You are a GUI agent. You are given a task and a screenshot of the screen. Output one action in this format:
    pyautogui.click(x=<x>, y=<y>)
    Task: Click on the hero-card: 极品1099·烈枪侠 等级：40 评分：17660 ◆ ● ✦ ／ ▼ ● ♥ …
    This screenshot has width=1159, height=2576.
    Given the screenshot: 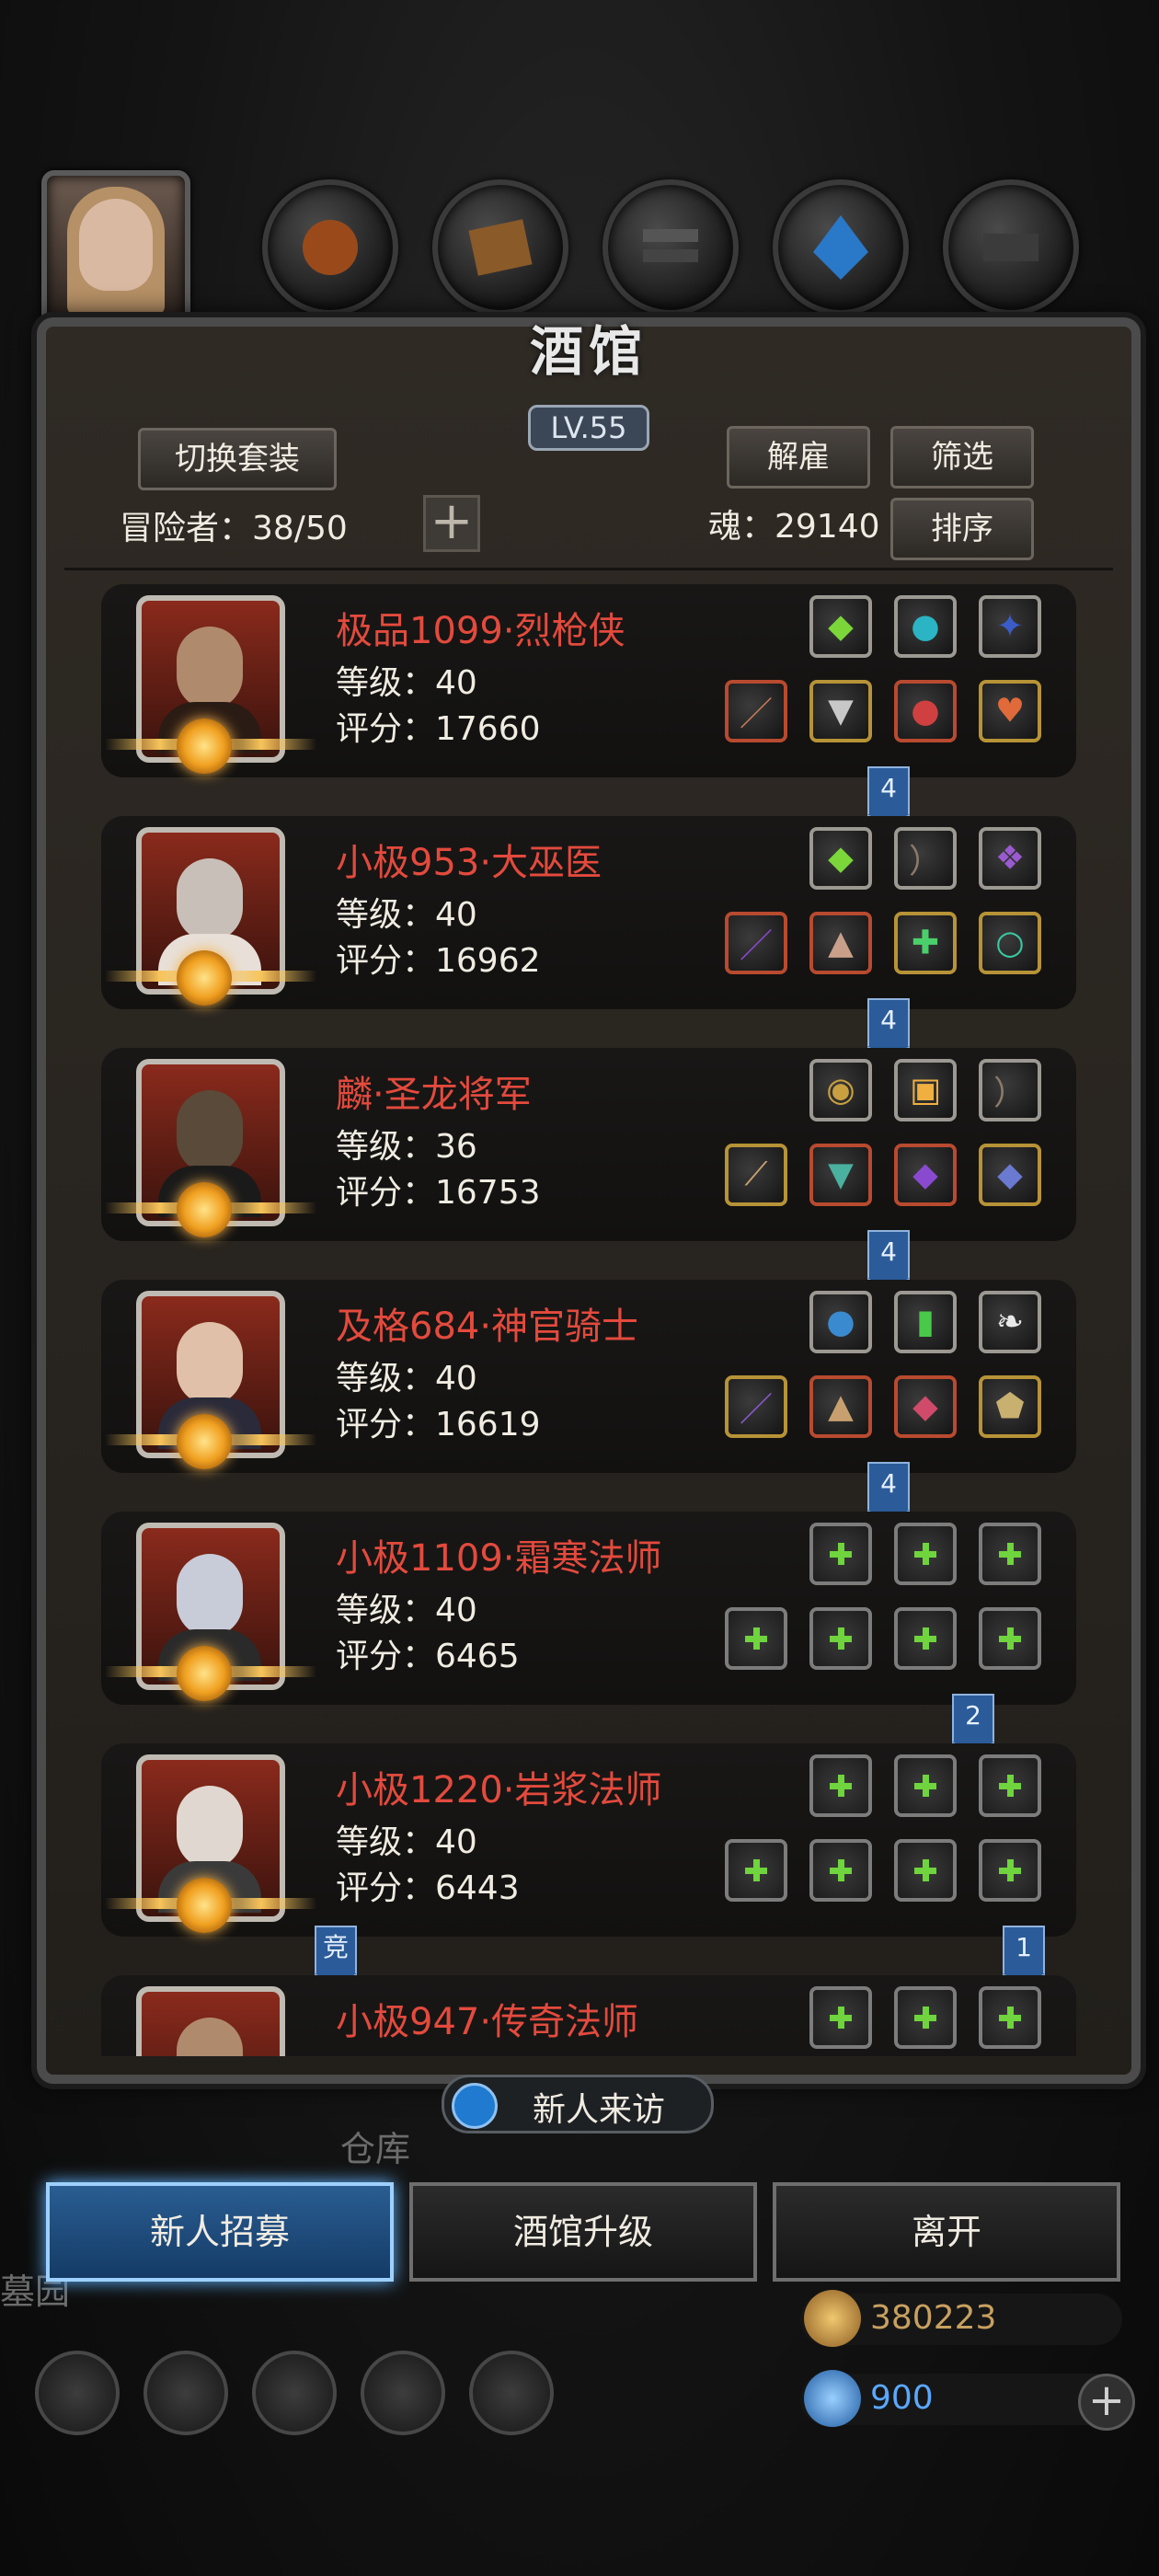 What is the action you would take?
    pyautogui.click(x=588, y=704)
    